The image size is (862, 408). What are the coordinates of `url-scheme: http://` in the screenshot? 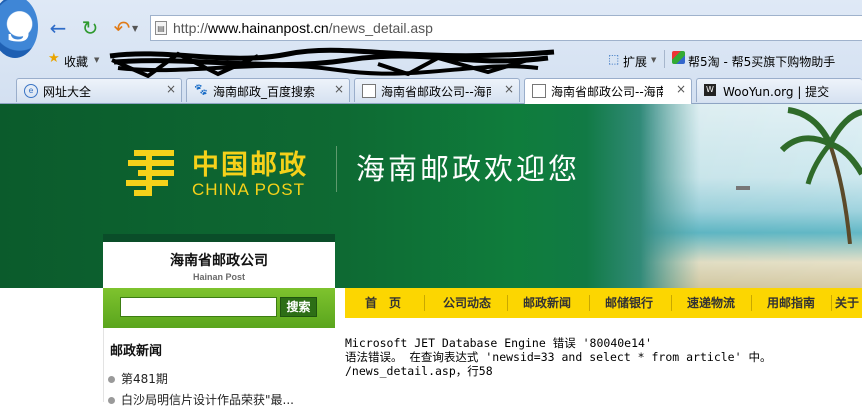 It's located at (191, 28).